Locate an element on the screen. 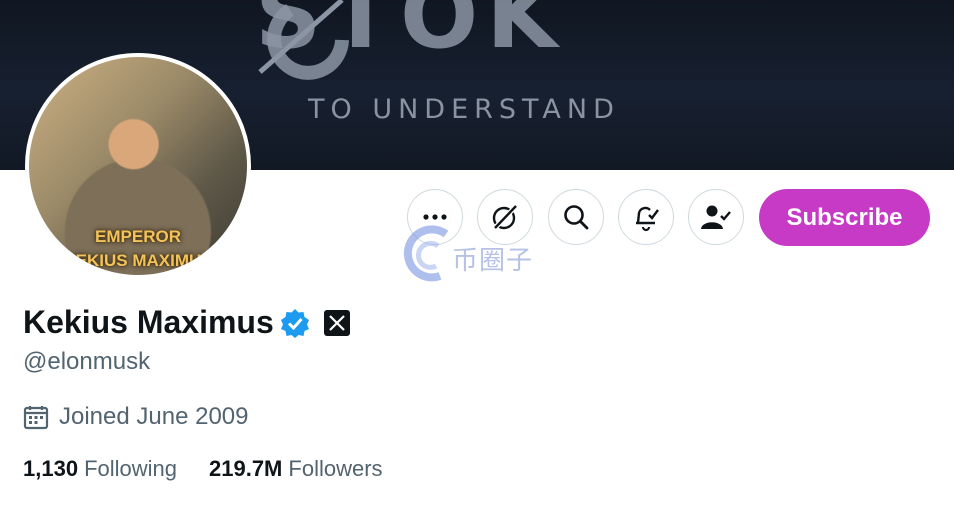  watermark-logo-icon is located at coordinates (426, 253).